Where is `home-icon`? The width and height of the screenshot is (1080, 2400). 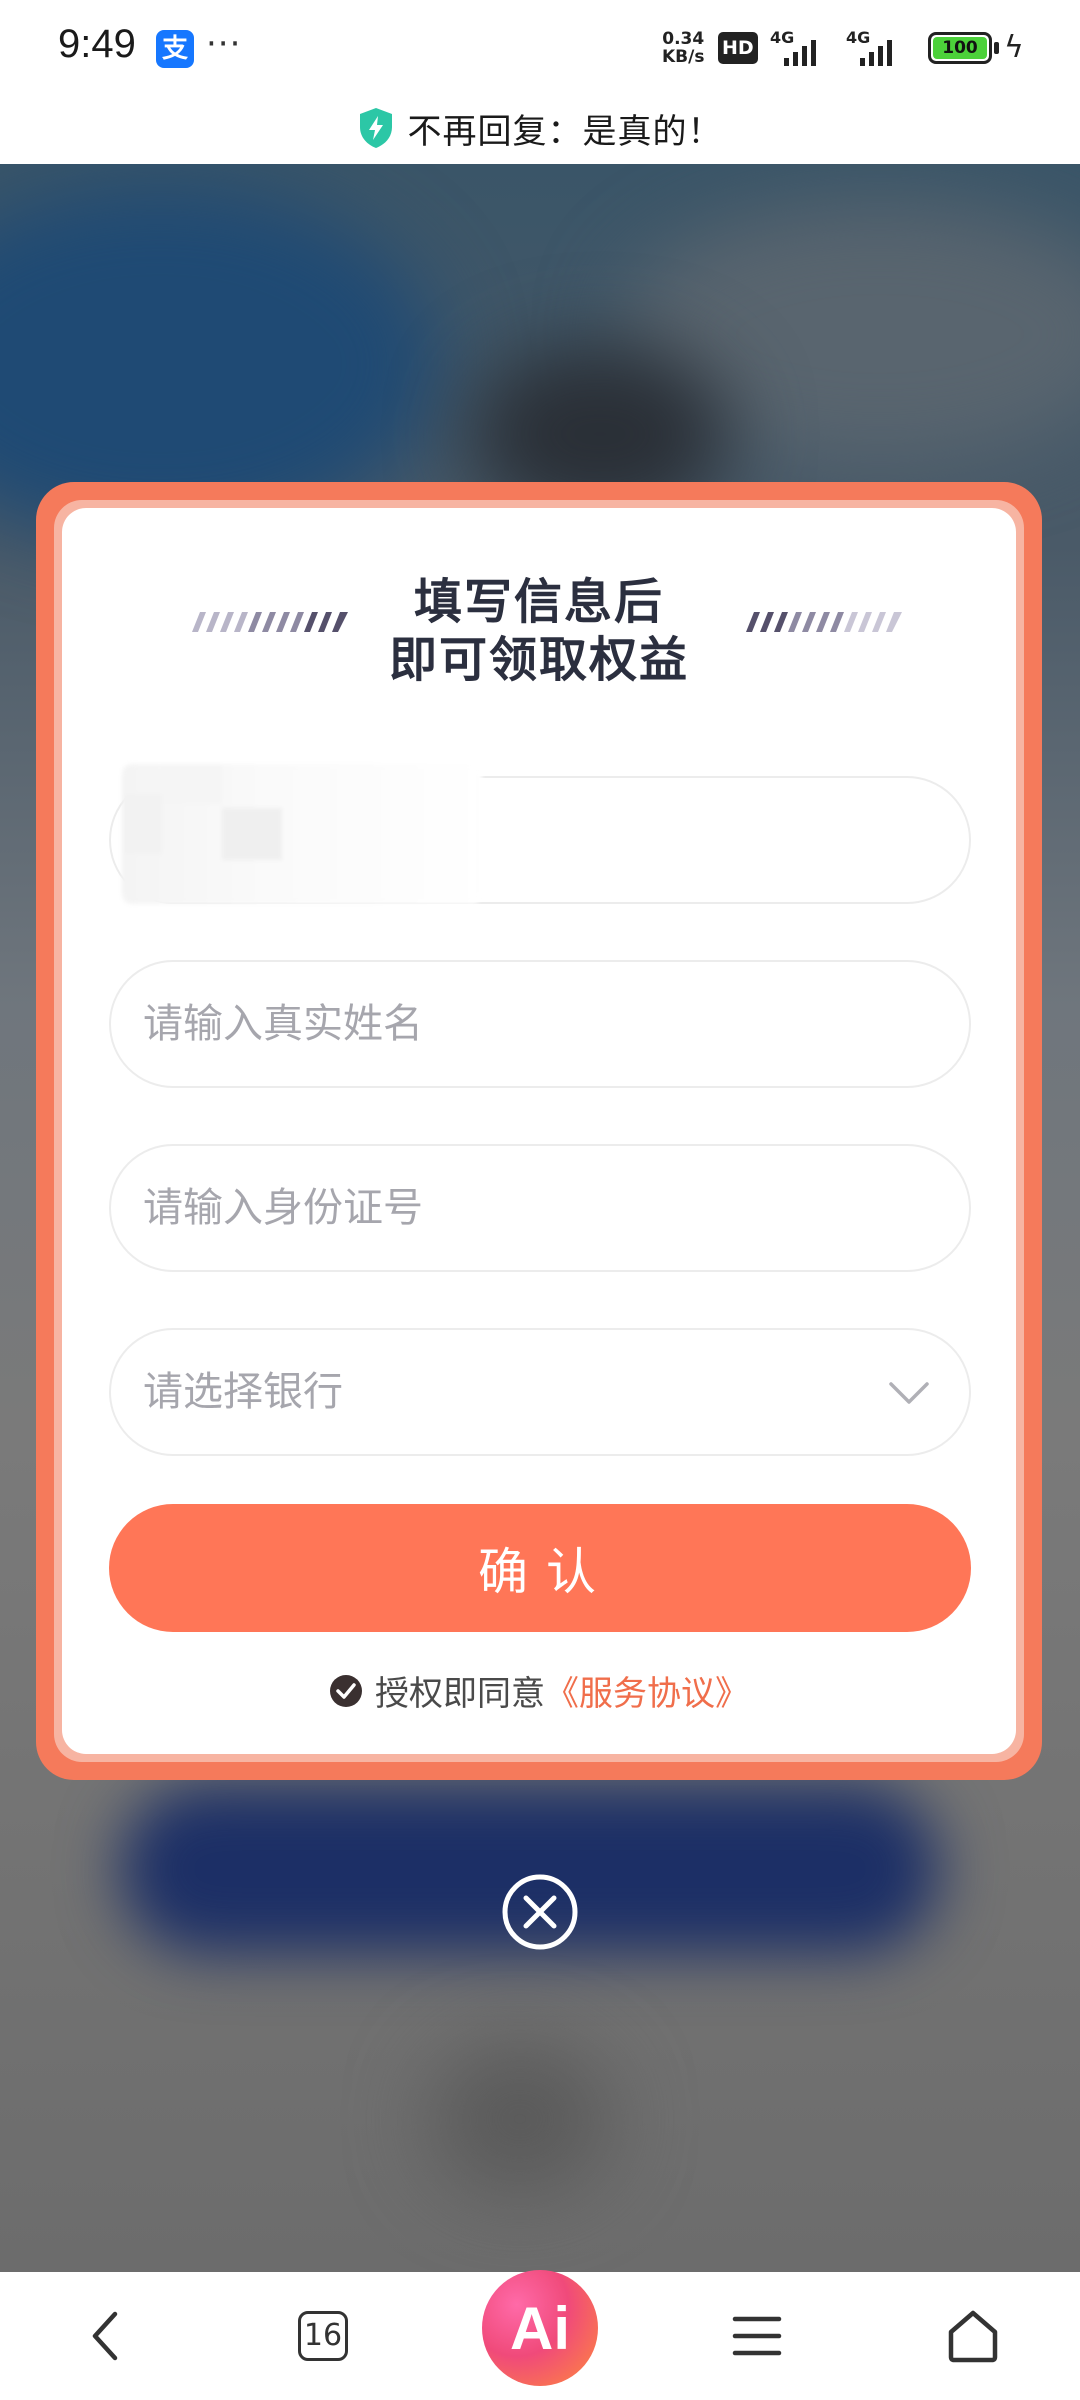
home-icon is located at coordinates (973, 2336).